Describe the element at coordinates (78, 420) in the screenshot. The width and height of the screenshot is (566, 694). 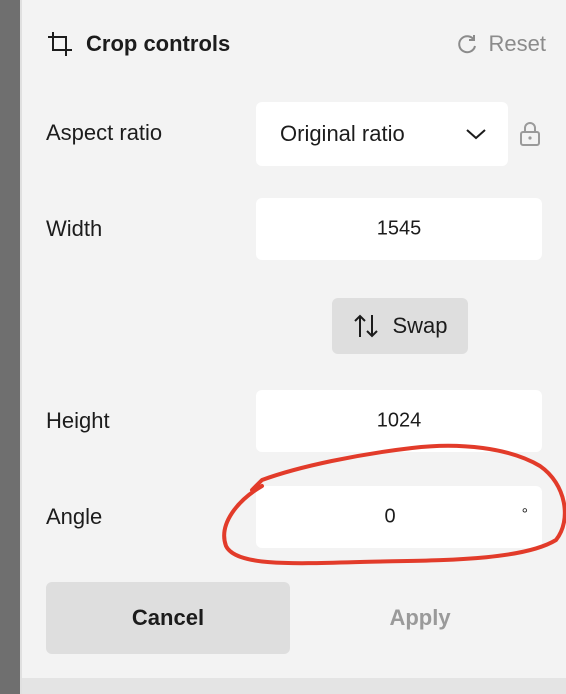
I see `height-label: Height` at that location.